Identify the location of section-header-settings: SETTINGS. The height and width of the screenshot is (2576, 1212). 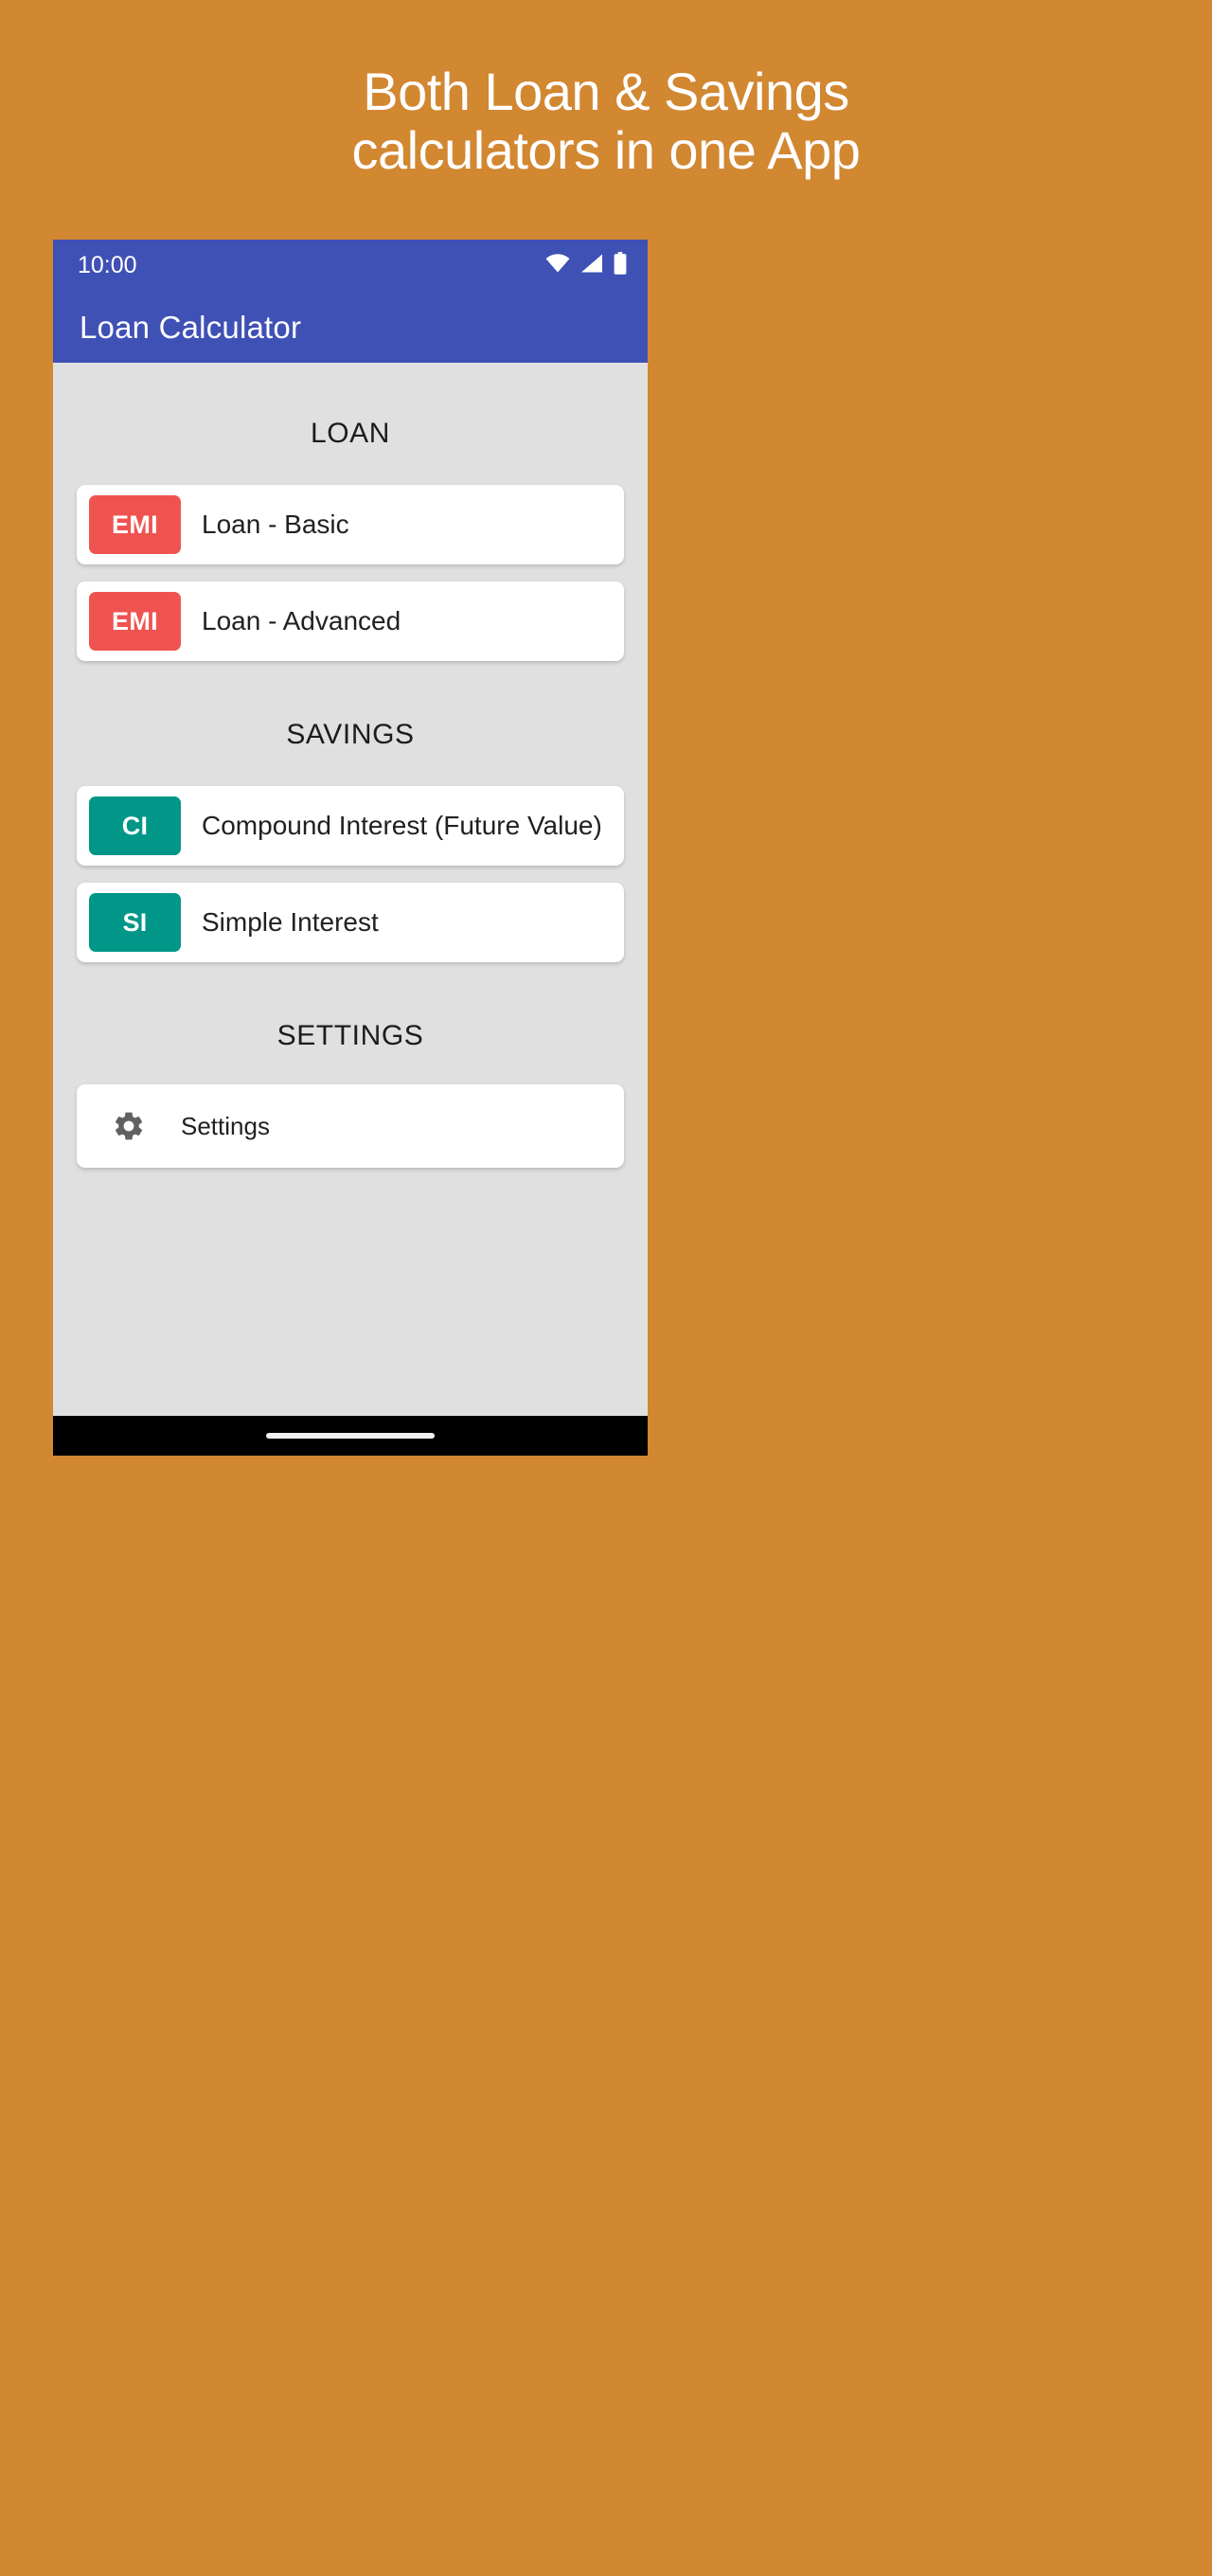
(350, 1035).